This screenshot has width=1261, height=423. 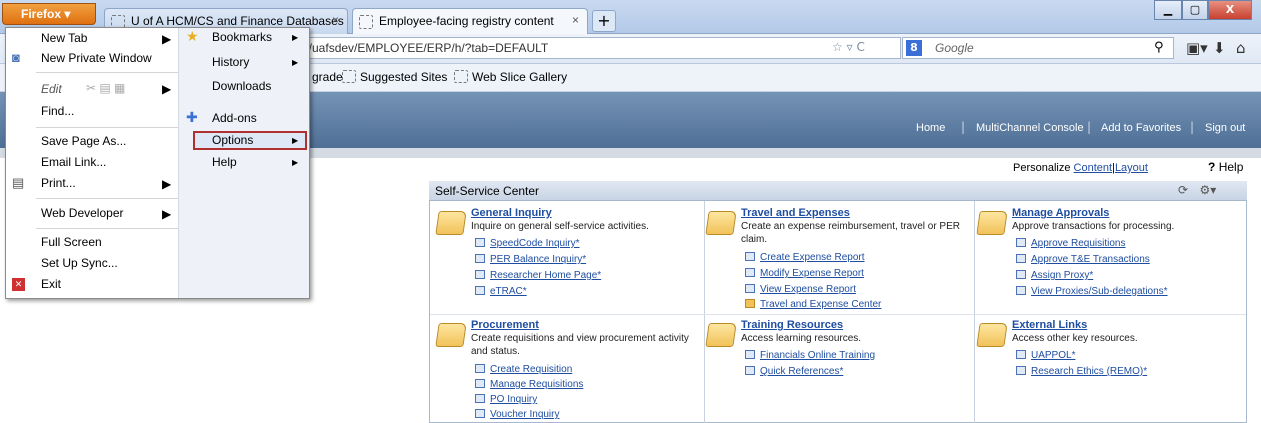 I want to click on reload-icon: C, so click(x=860, y=47).